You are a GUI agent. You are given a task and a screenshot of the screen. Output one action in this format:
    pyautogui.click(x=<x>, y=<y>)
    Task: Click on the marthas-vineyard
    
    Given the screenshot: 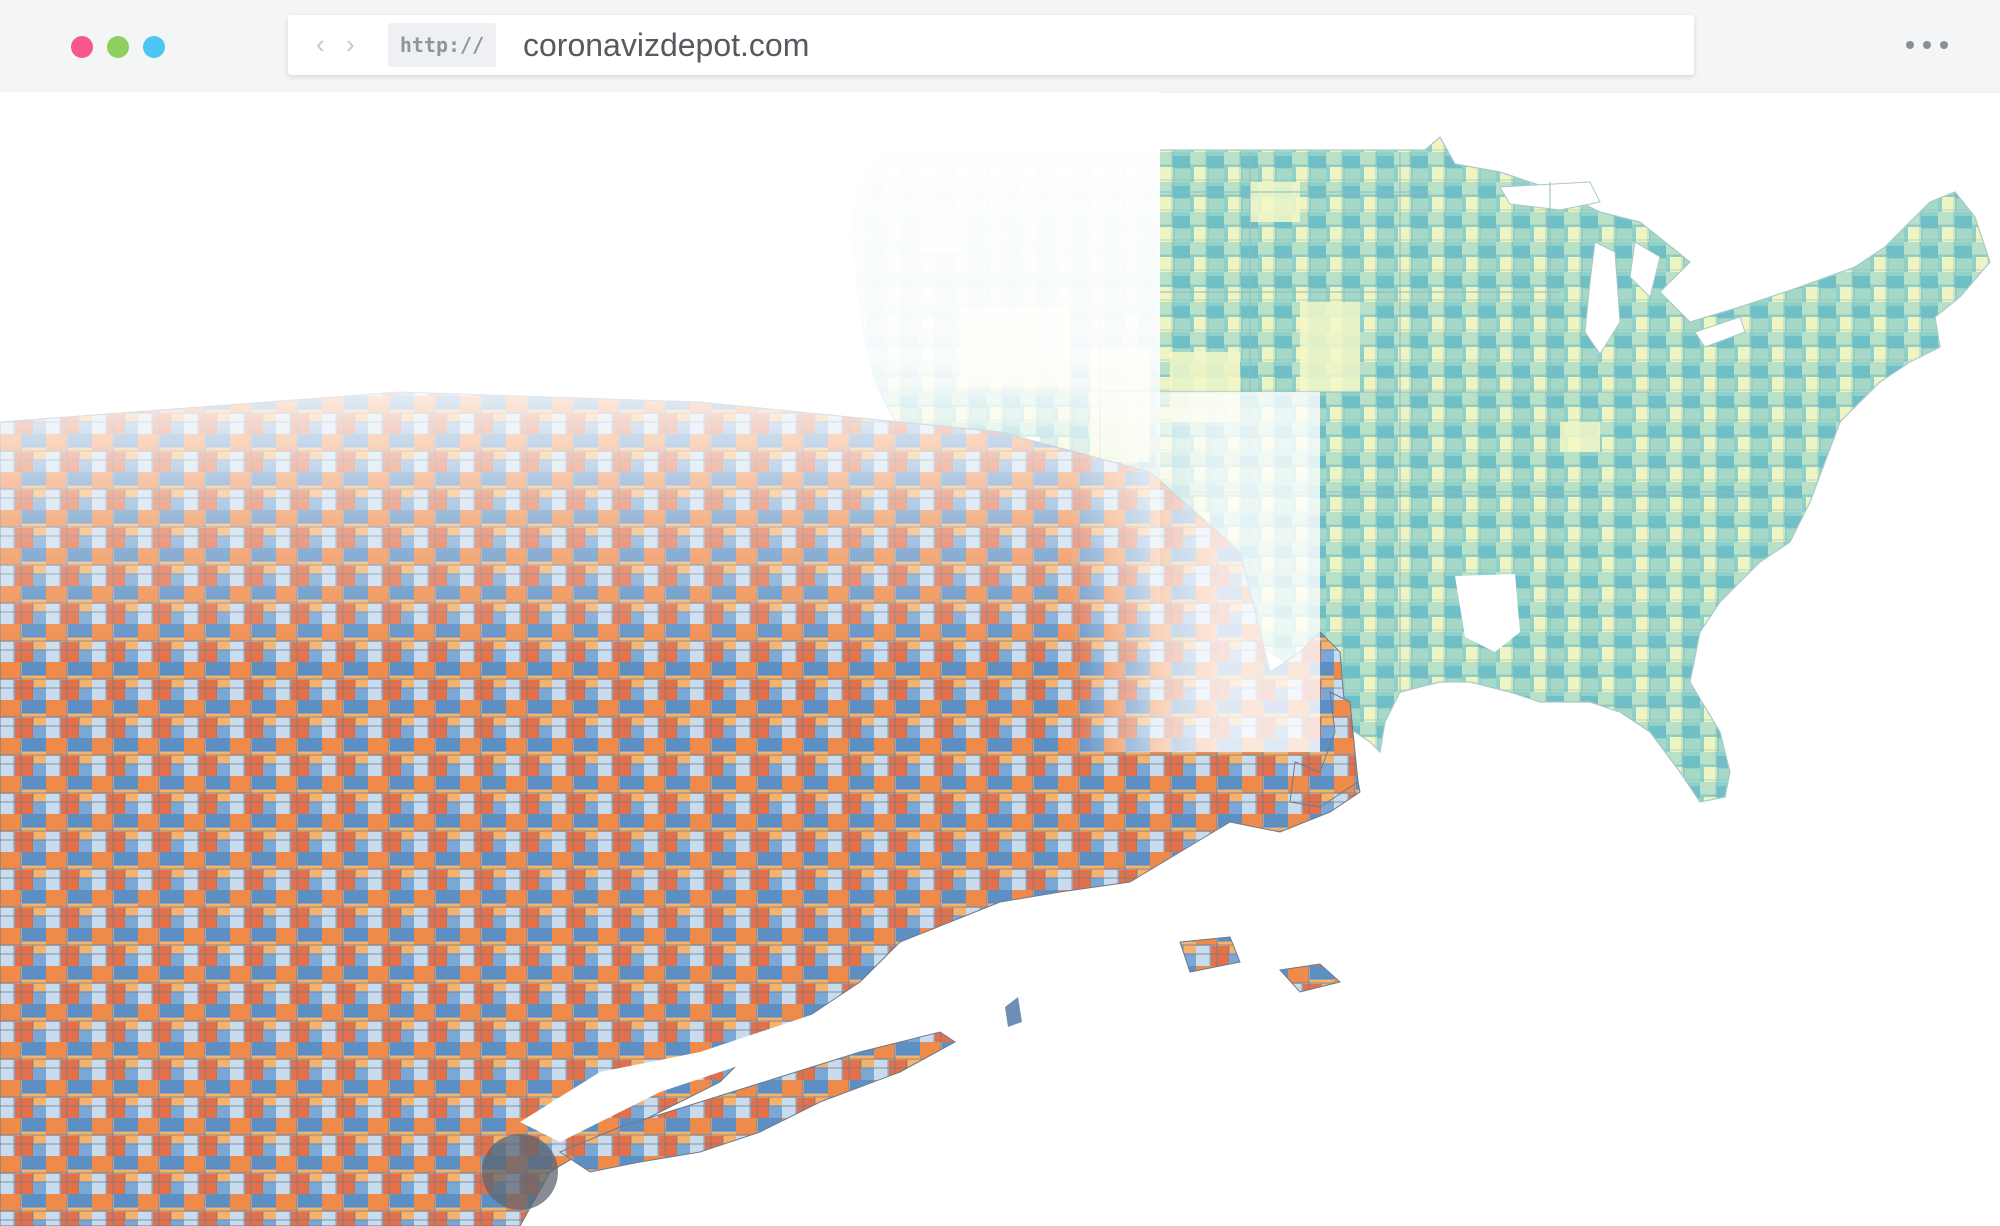 What is the action you would take?
    pyautogui.click(x=1210, y=954)
    